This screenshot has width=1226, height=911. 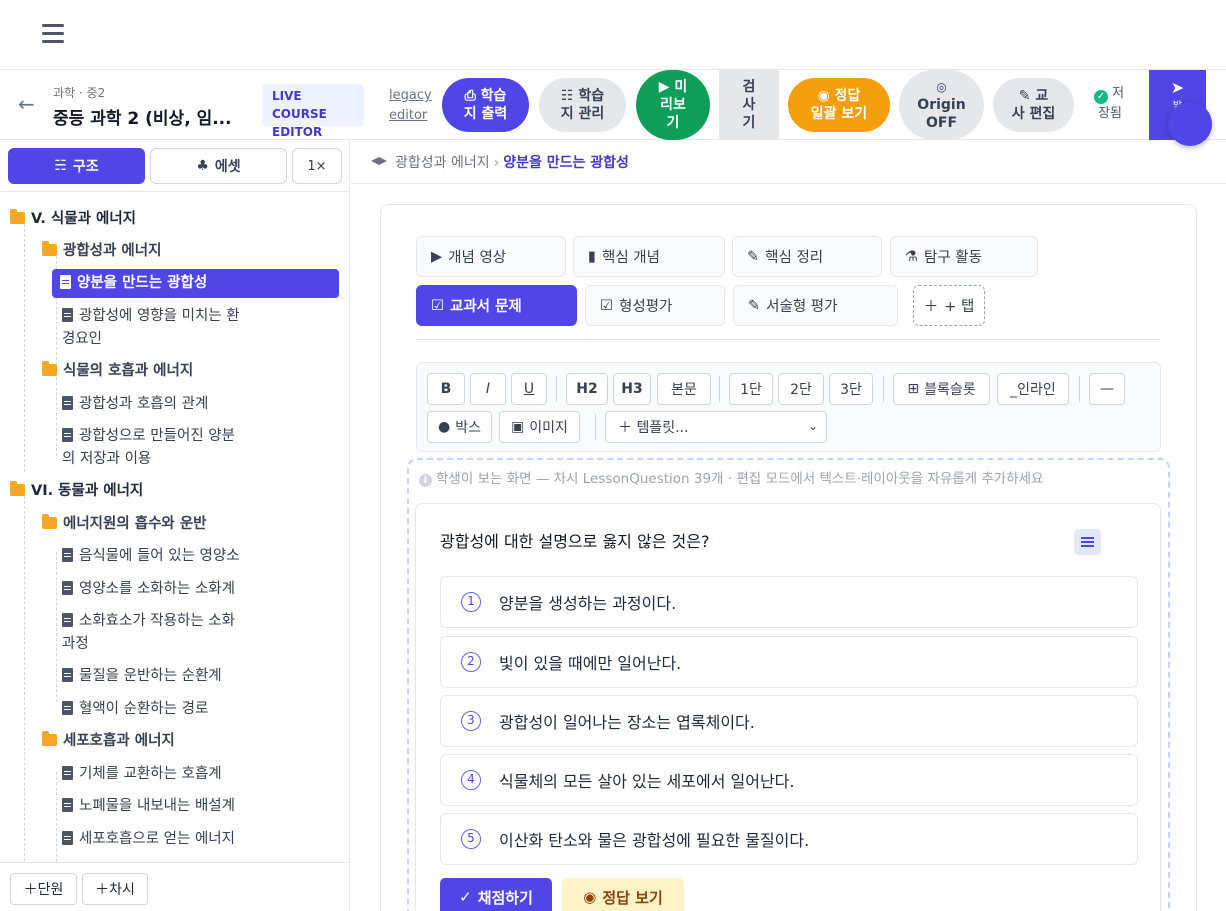 What do you see at coordinates (76, 491) in the screenshot?
I see `tree-unit: VI. 동물과 에너지` at bounding box center [76, 491].